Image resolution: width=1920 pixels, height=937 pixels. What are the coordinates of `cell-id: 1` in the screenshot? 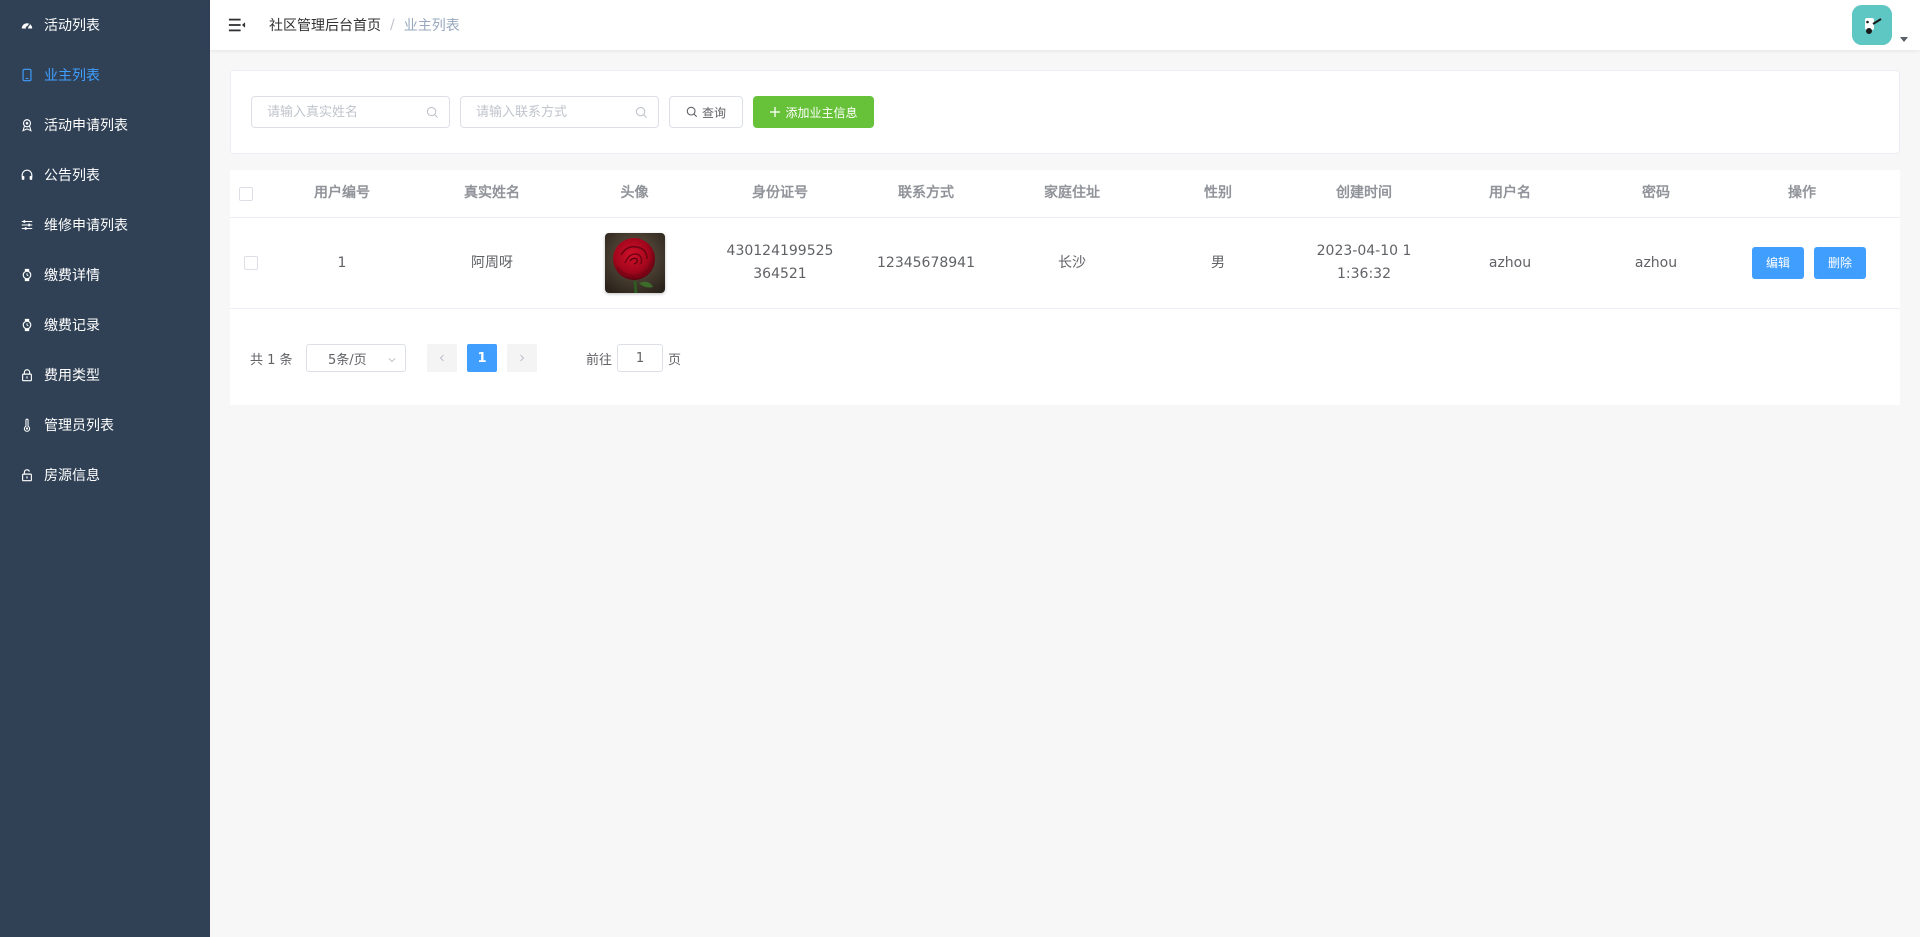 It's located at (342, 262).